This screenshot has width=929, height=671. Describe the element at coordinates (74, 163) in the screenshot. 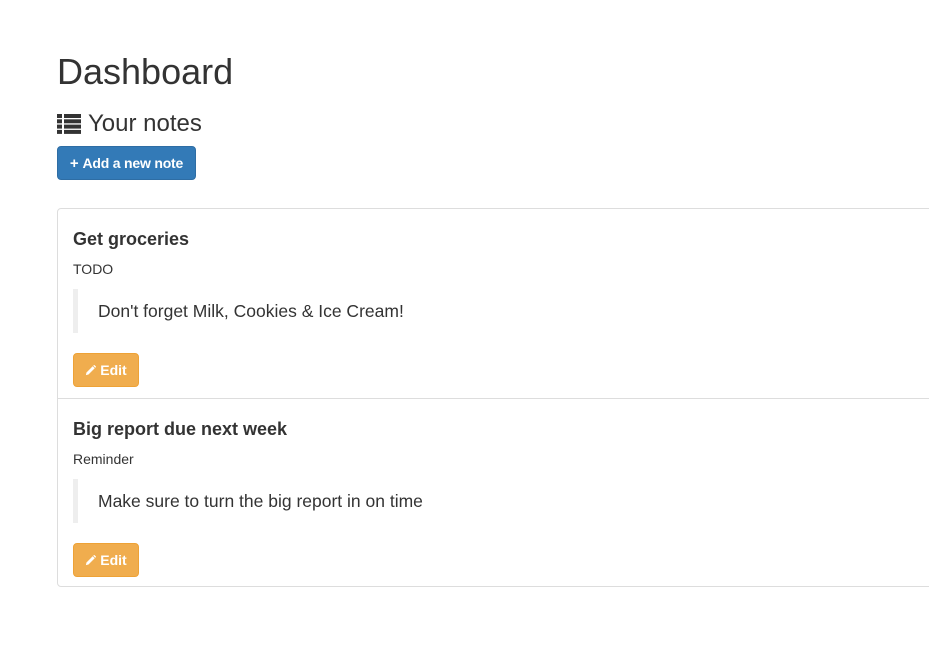

I see `plus-icon: +` at that location.